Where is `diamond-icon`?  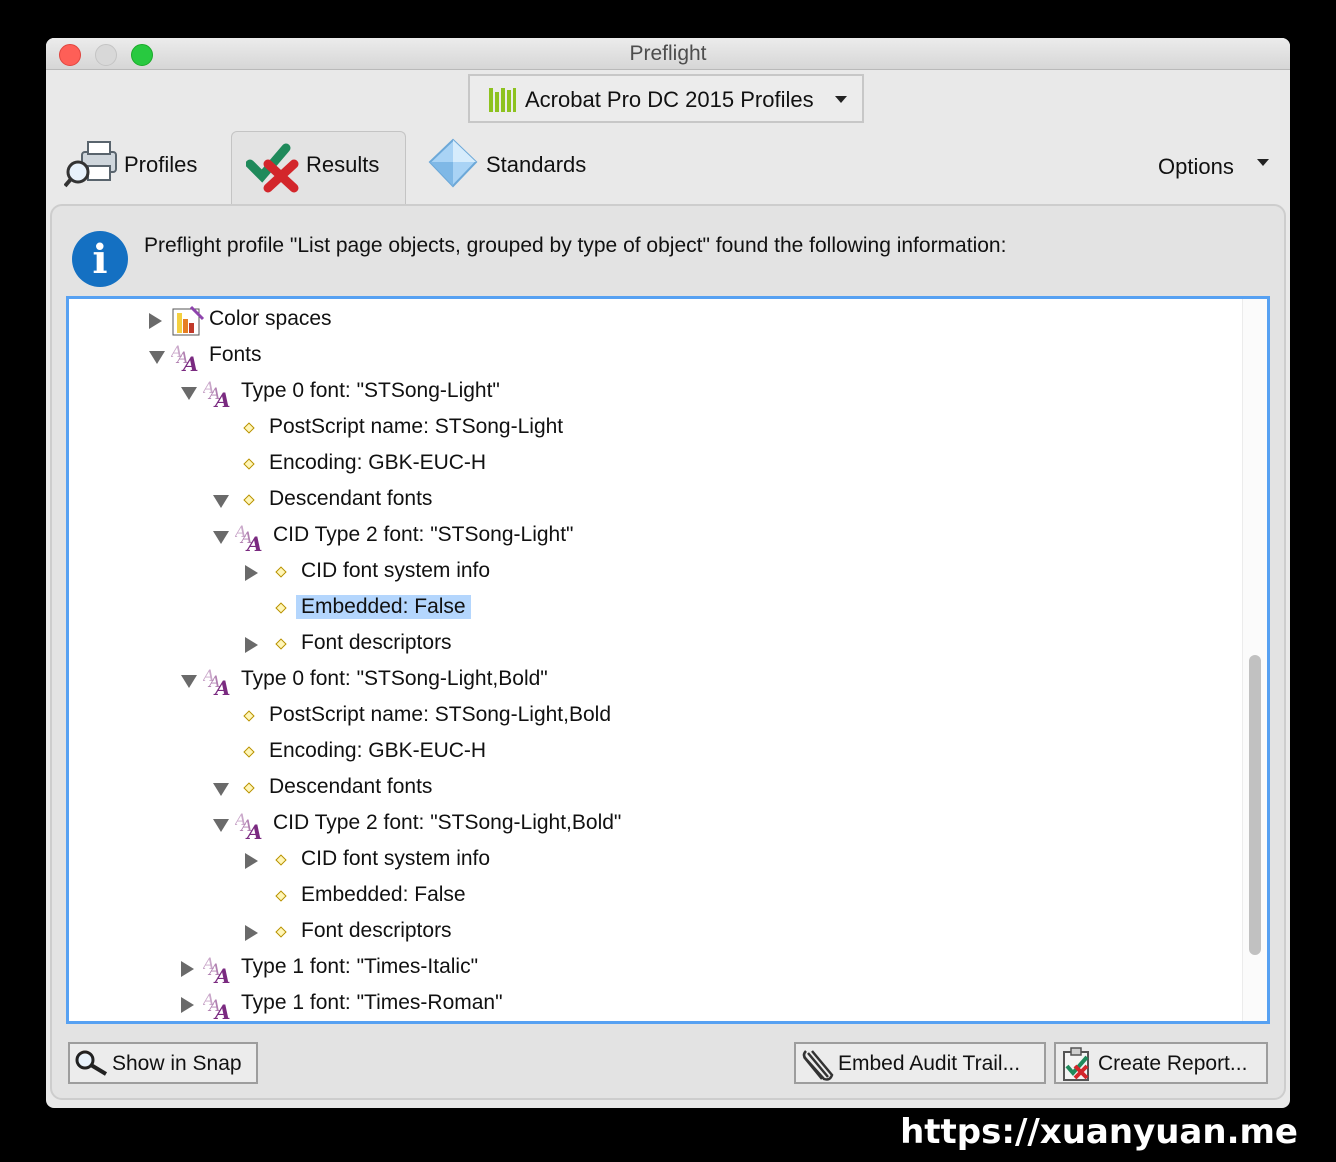 diamond-icon is located at coordinates (453, 163).